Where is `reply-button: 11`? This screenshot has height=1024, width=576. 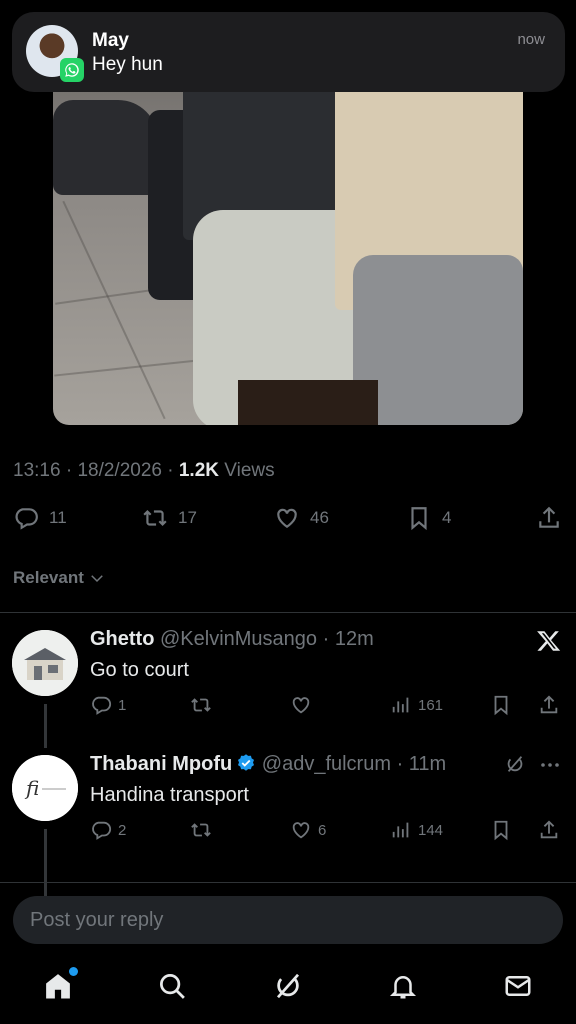
reply-button: 11 is located at coordinates (40, 518).